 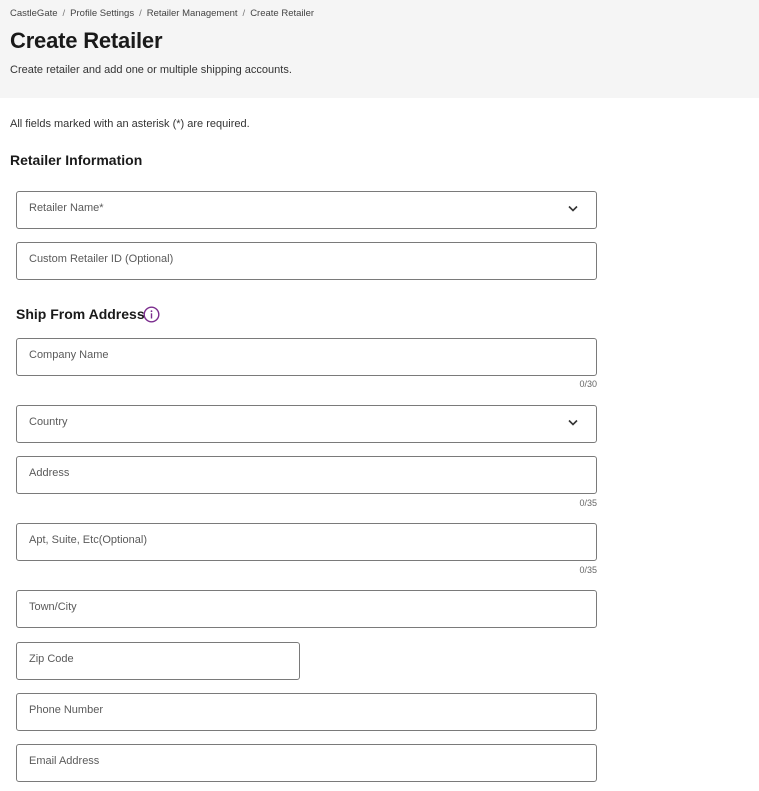 I want to click on town-city-label: Town/City, so click(x=53, y=607).